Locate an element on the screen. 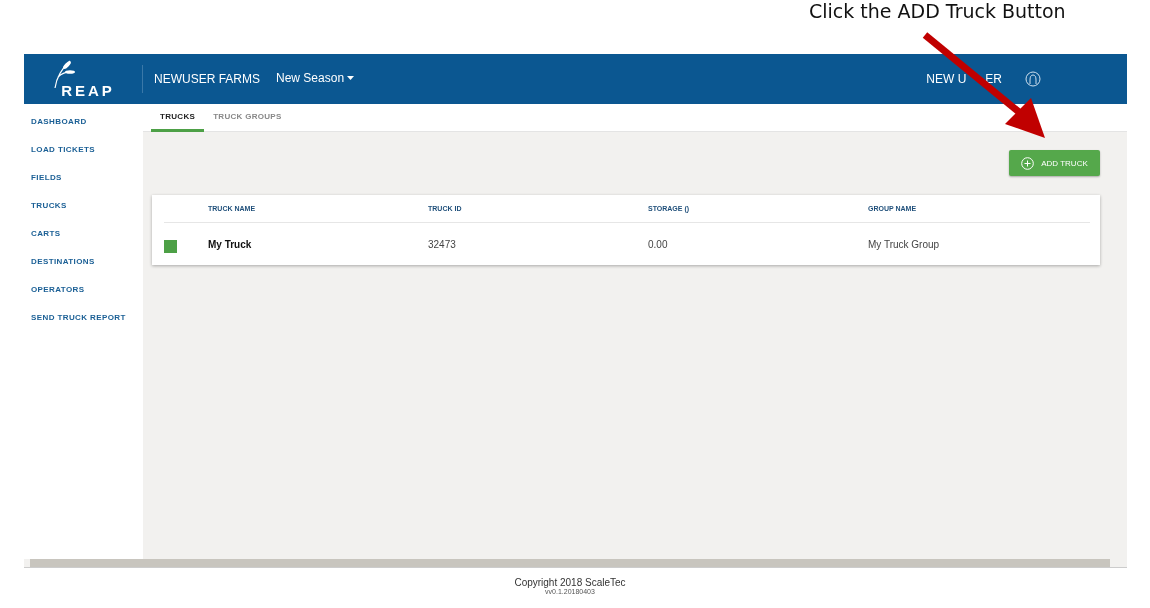 This screenshot has width=1150, height=608. sidebar-item: DESTINATIONS is located at coordinates (83, 271).